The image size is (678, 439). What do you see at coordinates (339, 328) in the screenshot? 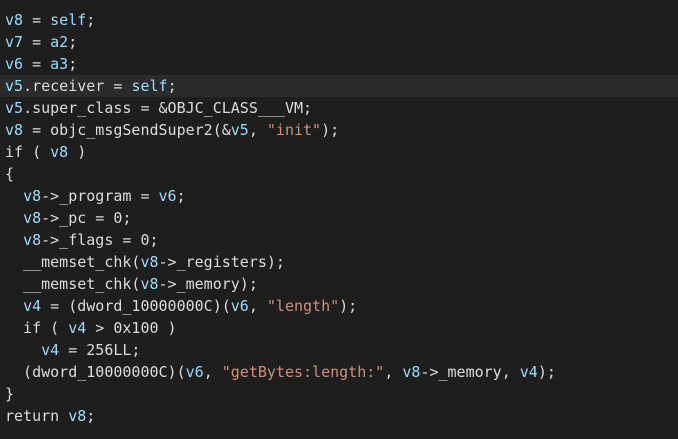
I see `code-line: if ( v4 > 0x100 )` at bounding box center [339, 328].